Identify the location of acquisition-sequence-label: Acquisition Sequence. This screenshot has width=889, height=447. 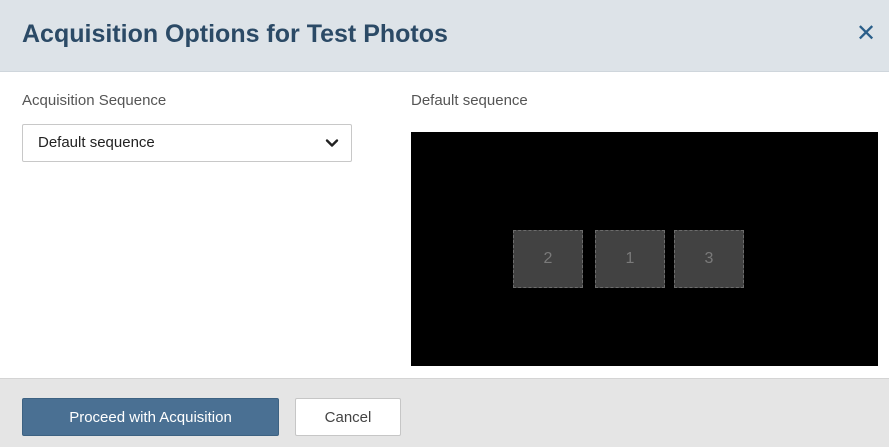
(94, 100).